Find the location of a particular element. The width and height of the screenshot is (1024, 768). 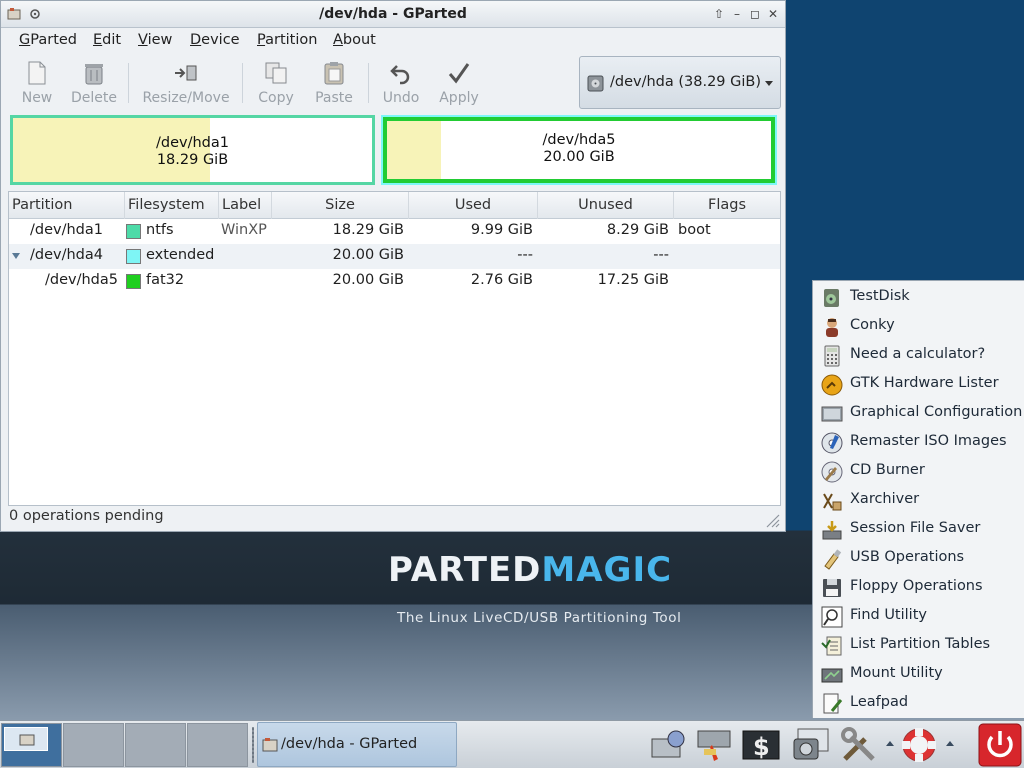

table-row: /dev/hda4 extended 20.00 GiB --- --- is located at coordinates (394, 256).